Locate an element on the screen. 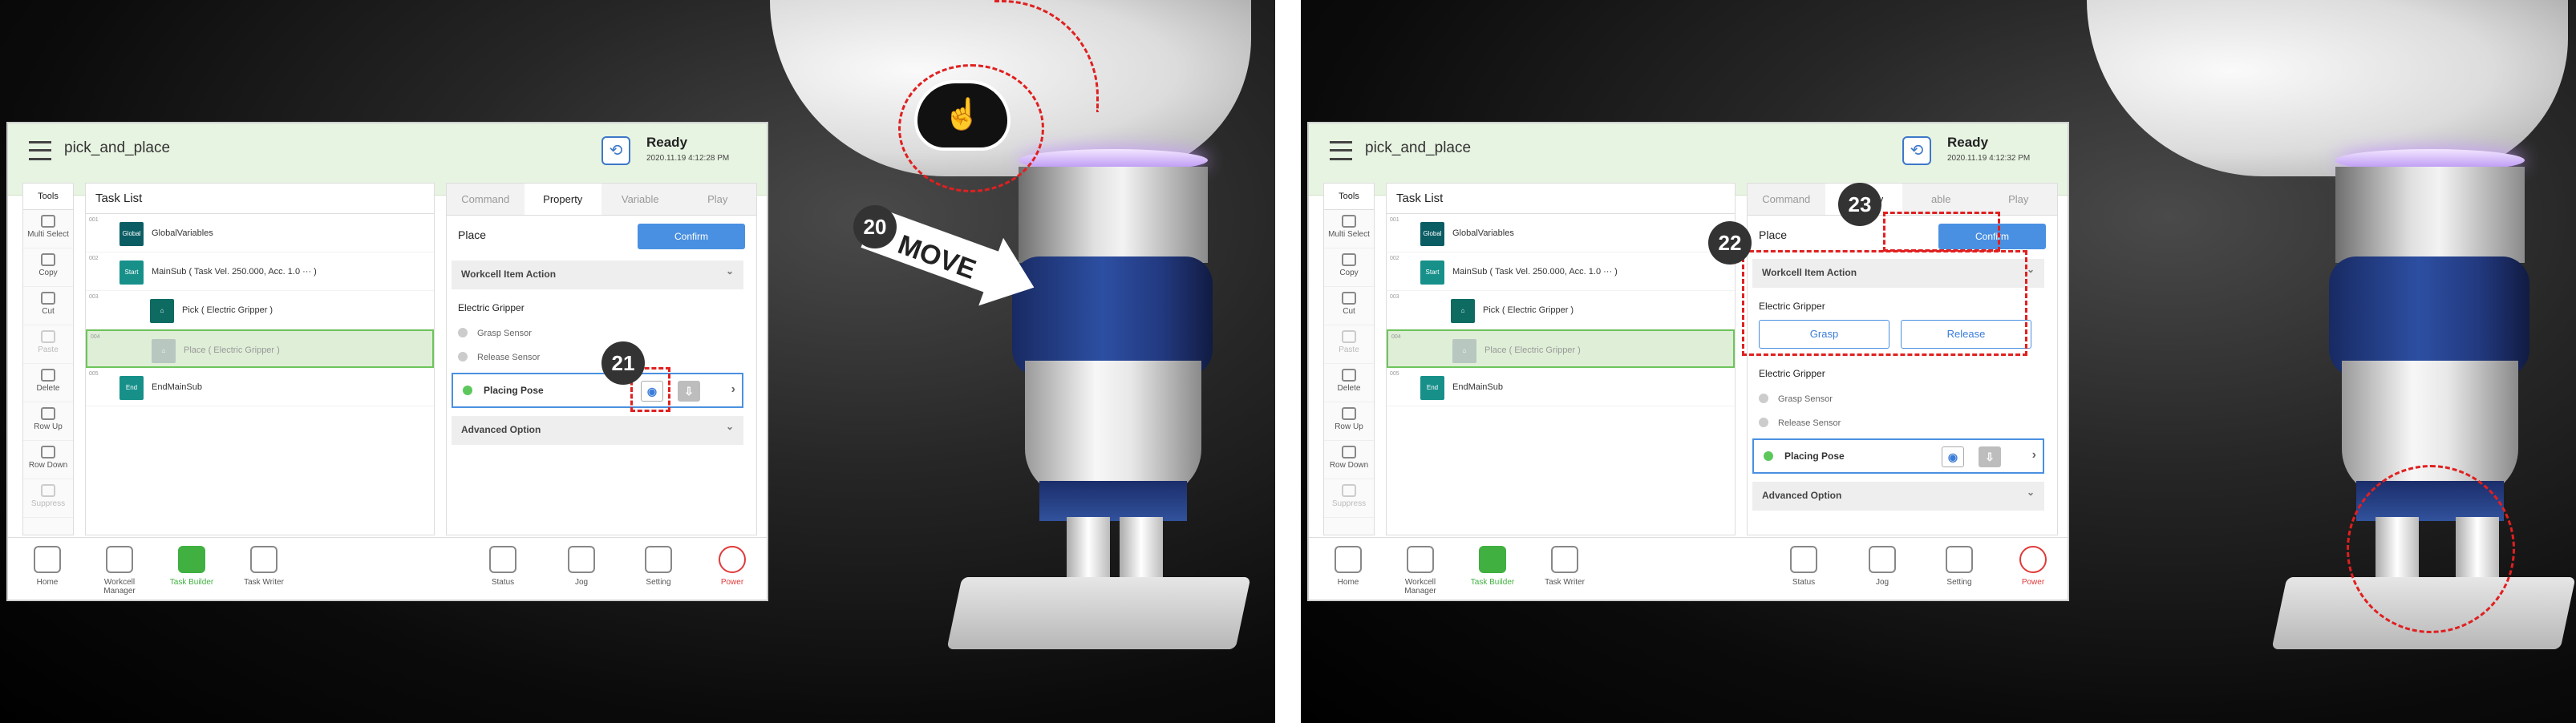  parts-tray is located at coordinates (1098, 613).